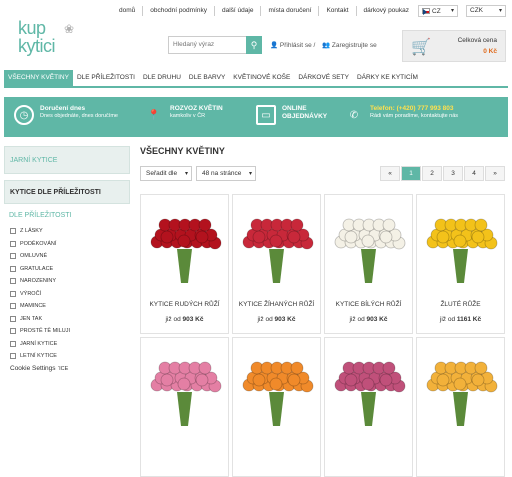  I want to click on filter-checkbox: VÝROČÍ, so click(67, 294).